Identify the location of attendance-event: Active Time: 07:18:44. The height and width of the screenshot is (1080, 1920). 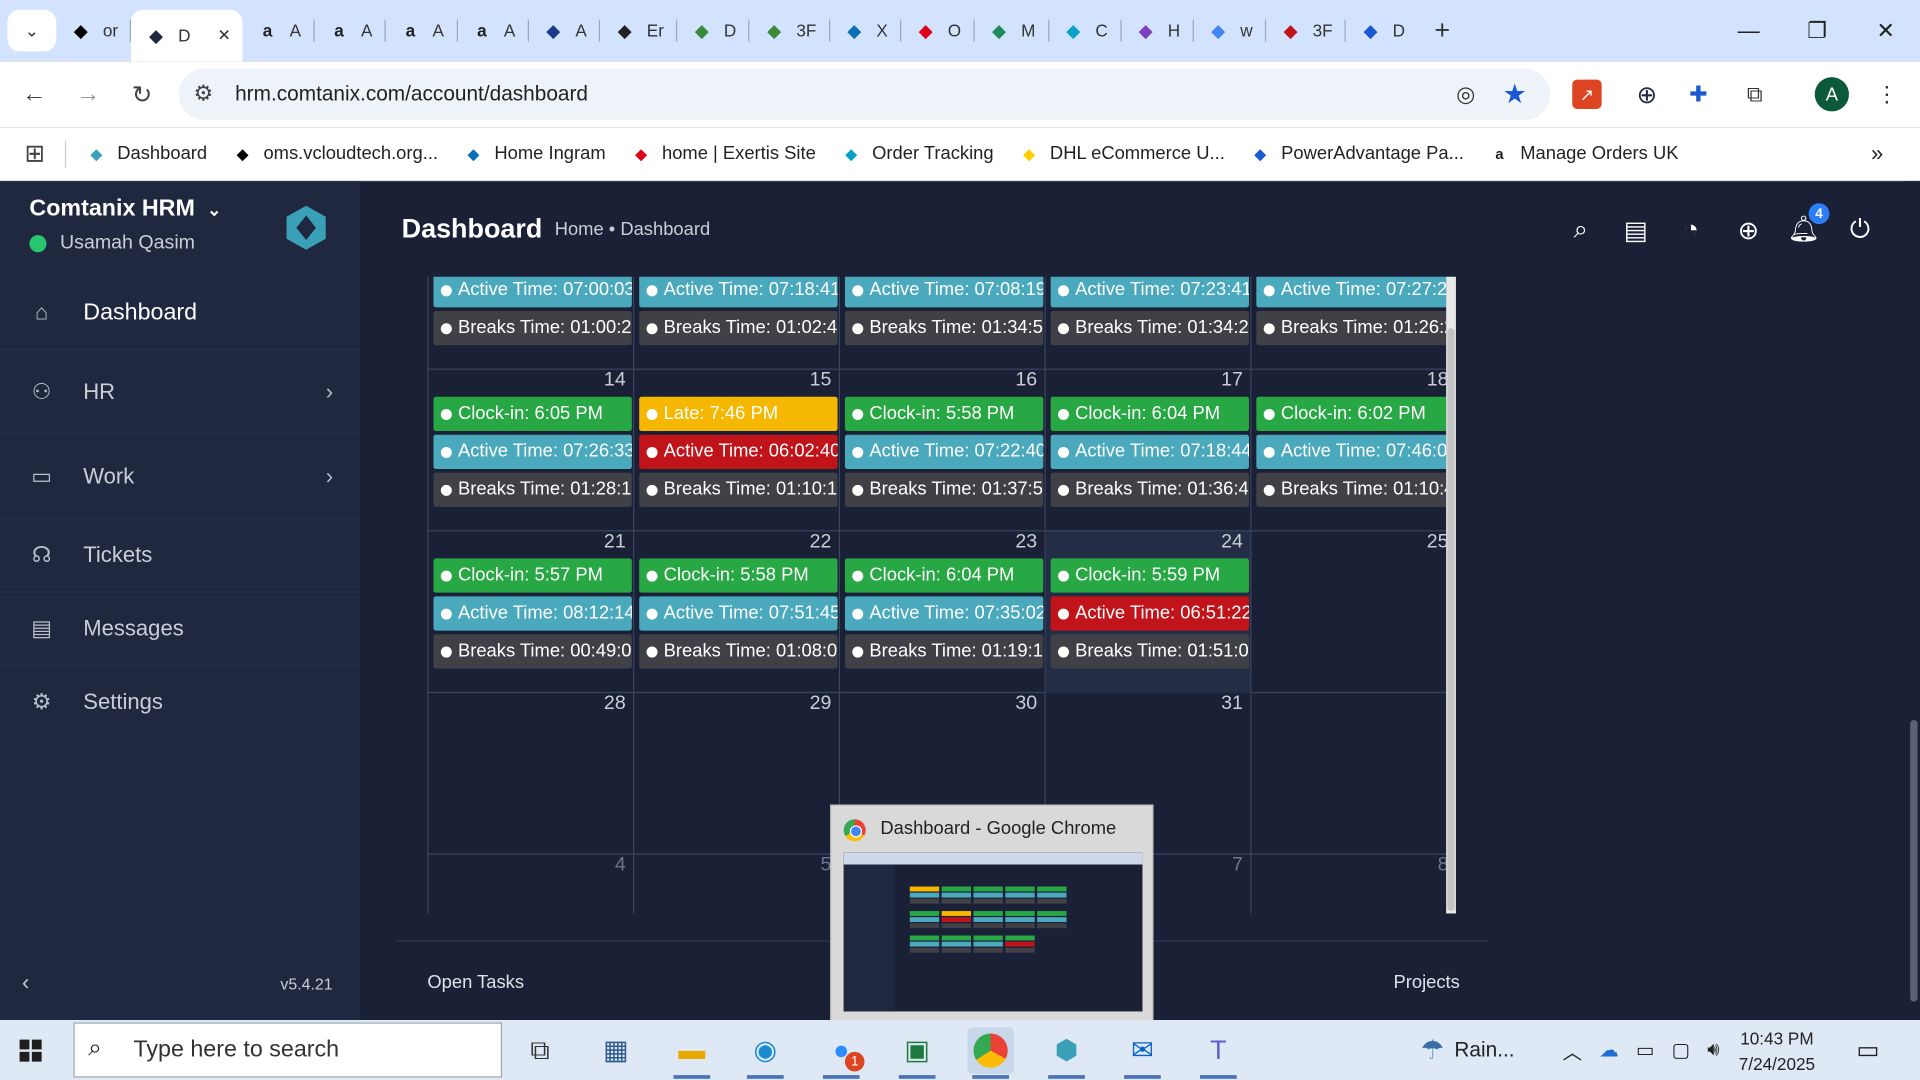
(1149, 451).